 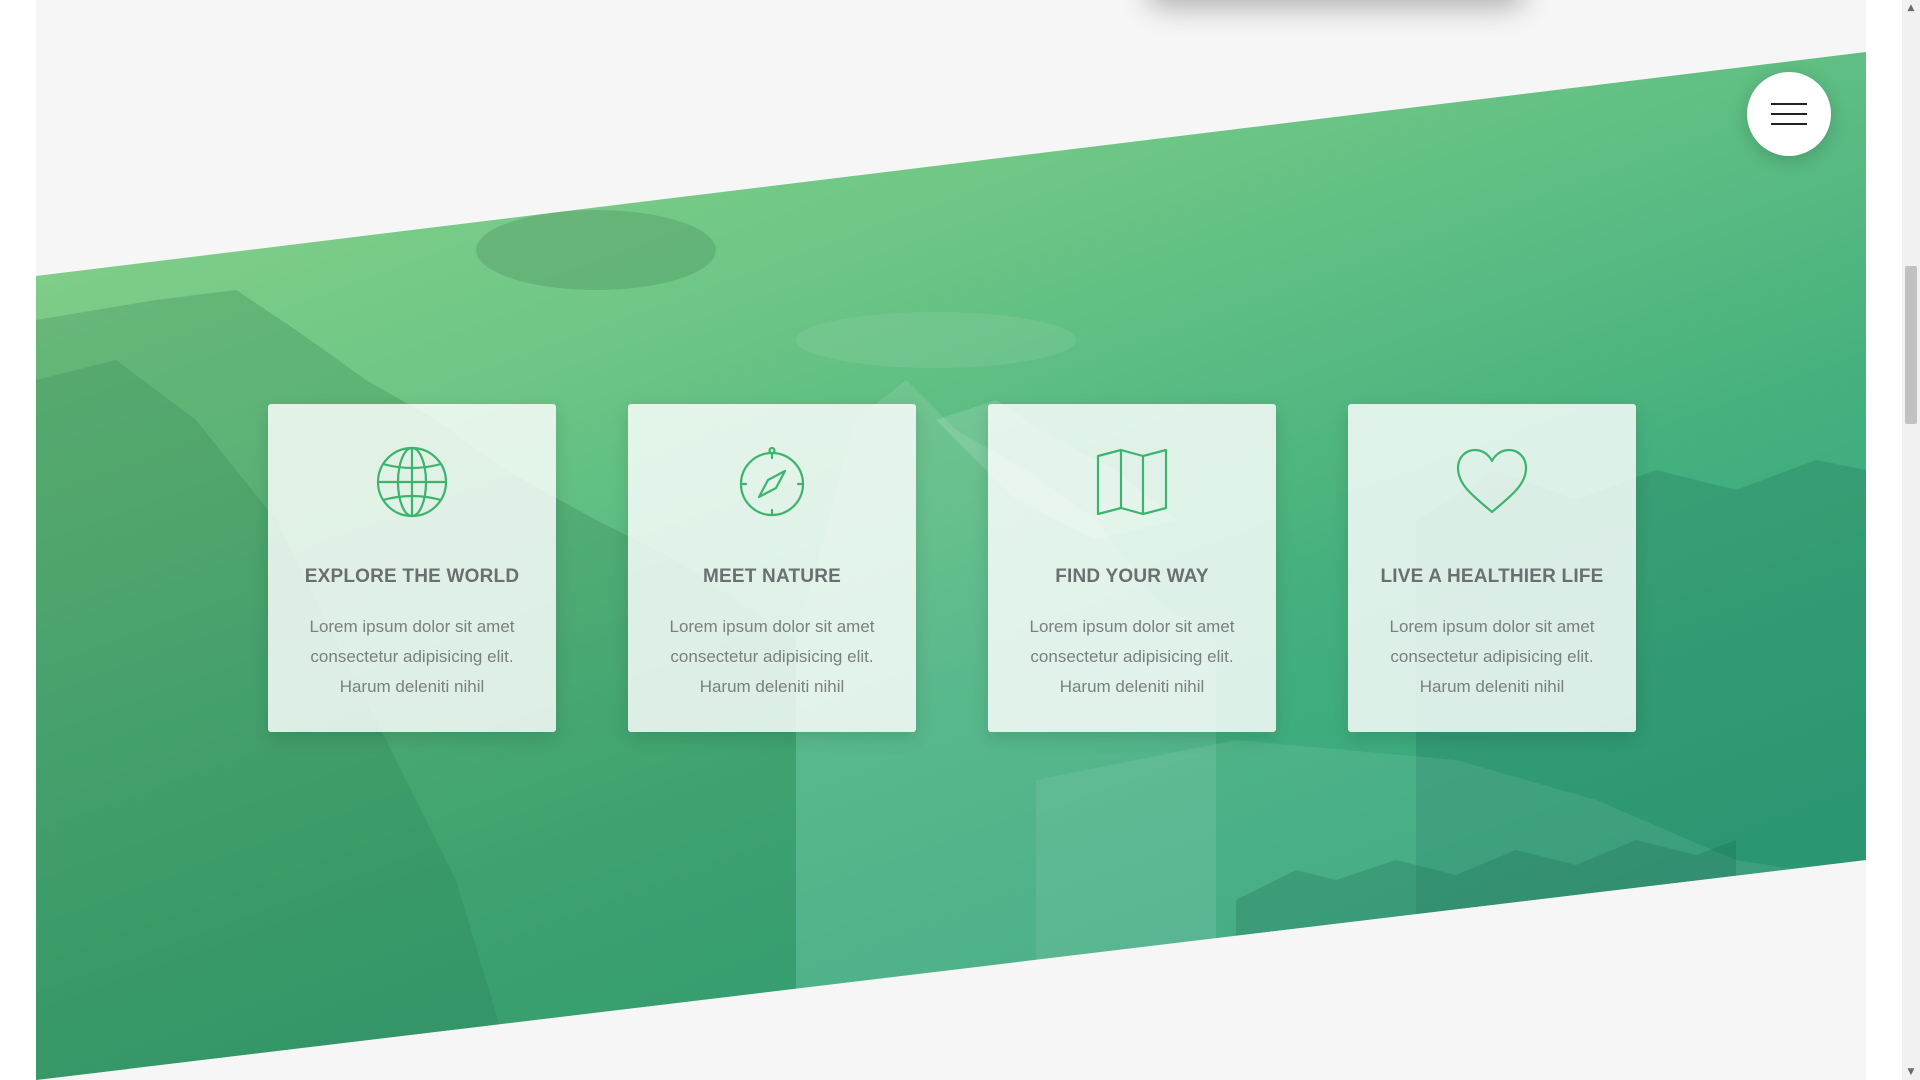 What do you see at coordinates (1492, 576) in the screenshot?
I see `card-title: LIVE A HEALTHIER LIFE` at bounding box center [1492, 576].